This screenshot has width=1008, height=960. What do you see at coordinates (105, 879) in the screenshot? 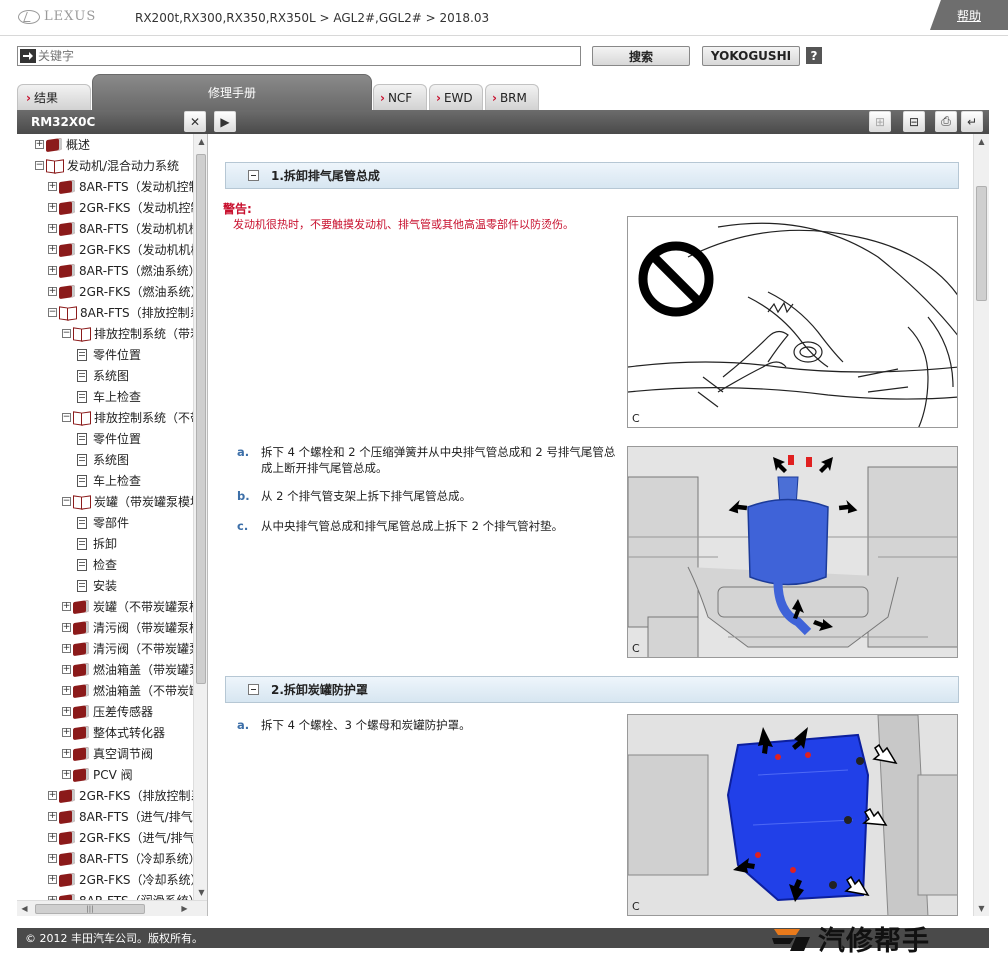
I see `tree-item: +2GR-FKS（冷却系统）` at bounding box center [105, 879].